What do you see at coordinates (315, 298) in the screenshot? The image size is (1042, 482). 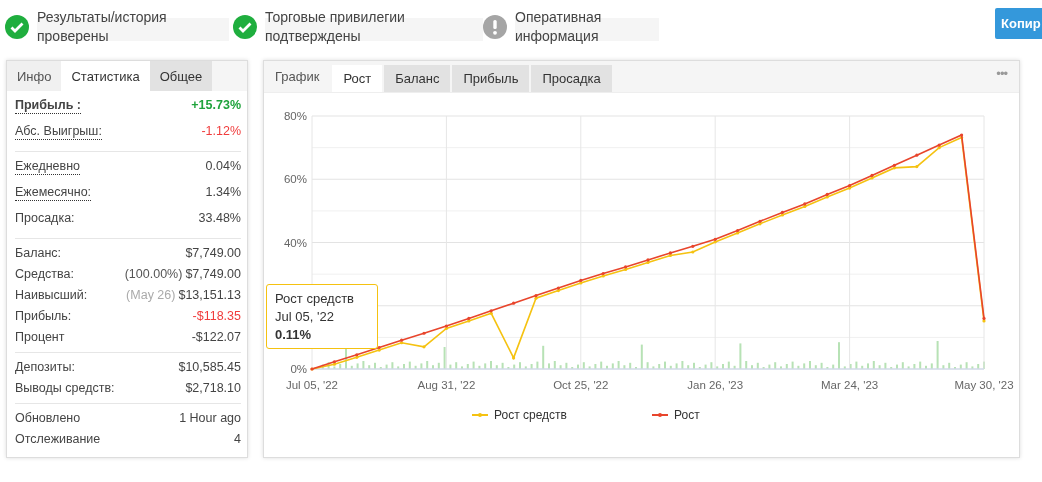 I see `tooltip-title: Рост средств` at bounding box center [315, 298].